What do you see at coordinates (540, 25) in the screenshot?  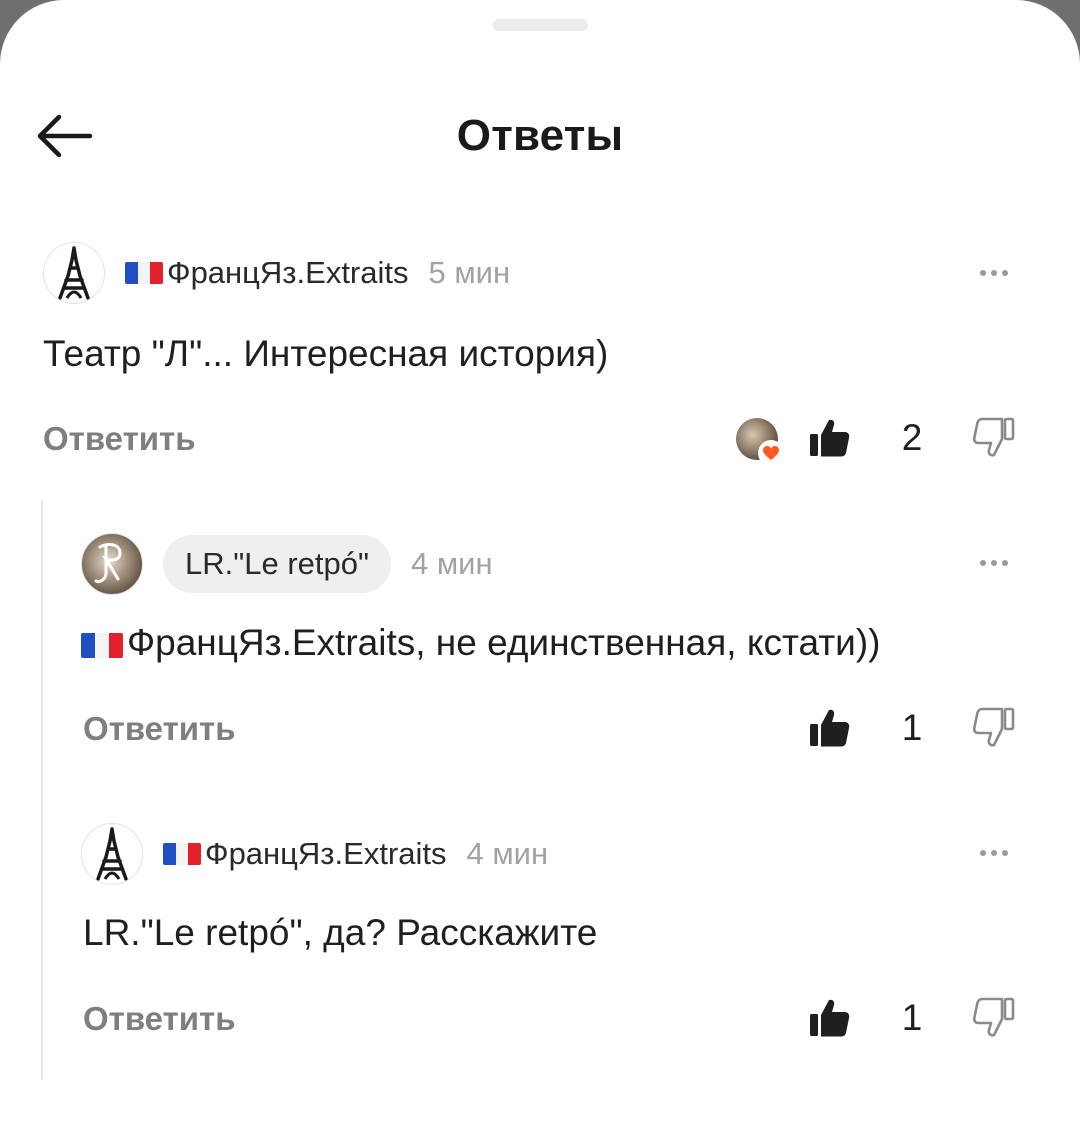 I see `sheet-grabber` at bounding box center [540, 25].